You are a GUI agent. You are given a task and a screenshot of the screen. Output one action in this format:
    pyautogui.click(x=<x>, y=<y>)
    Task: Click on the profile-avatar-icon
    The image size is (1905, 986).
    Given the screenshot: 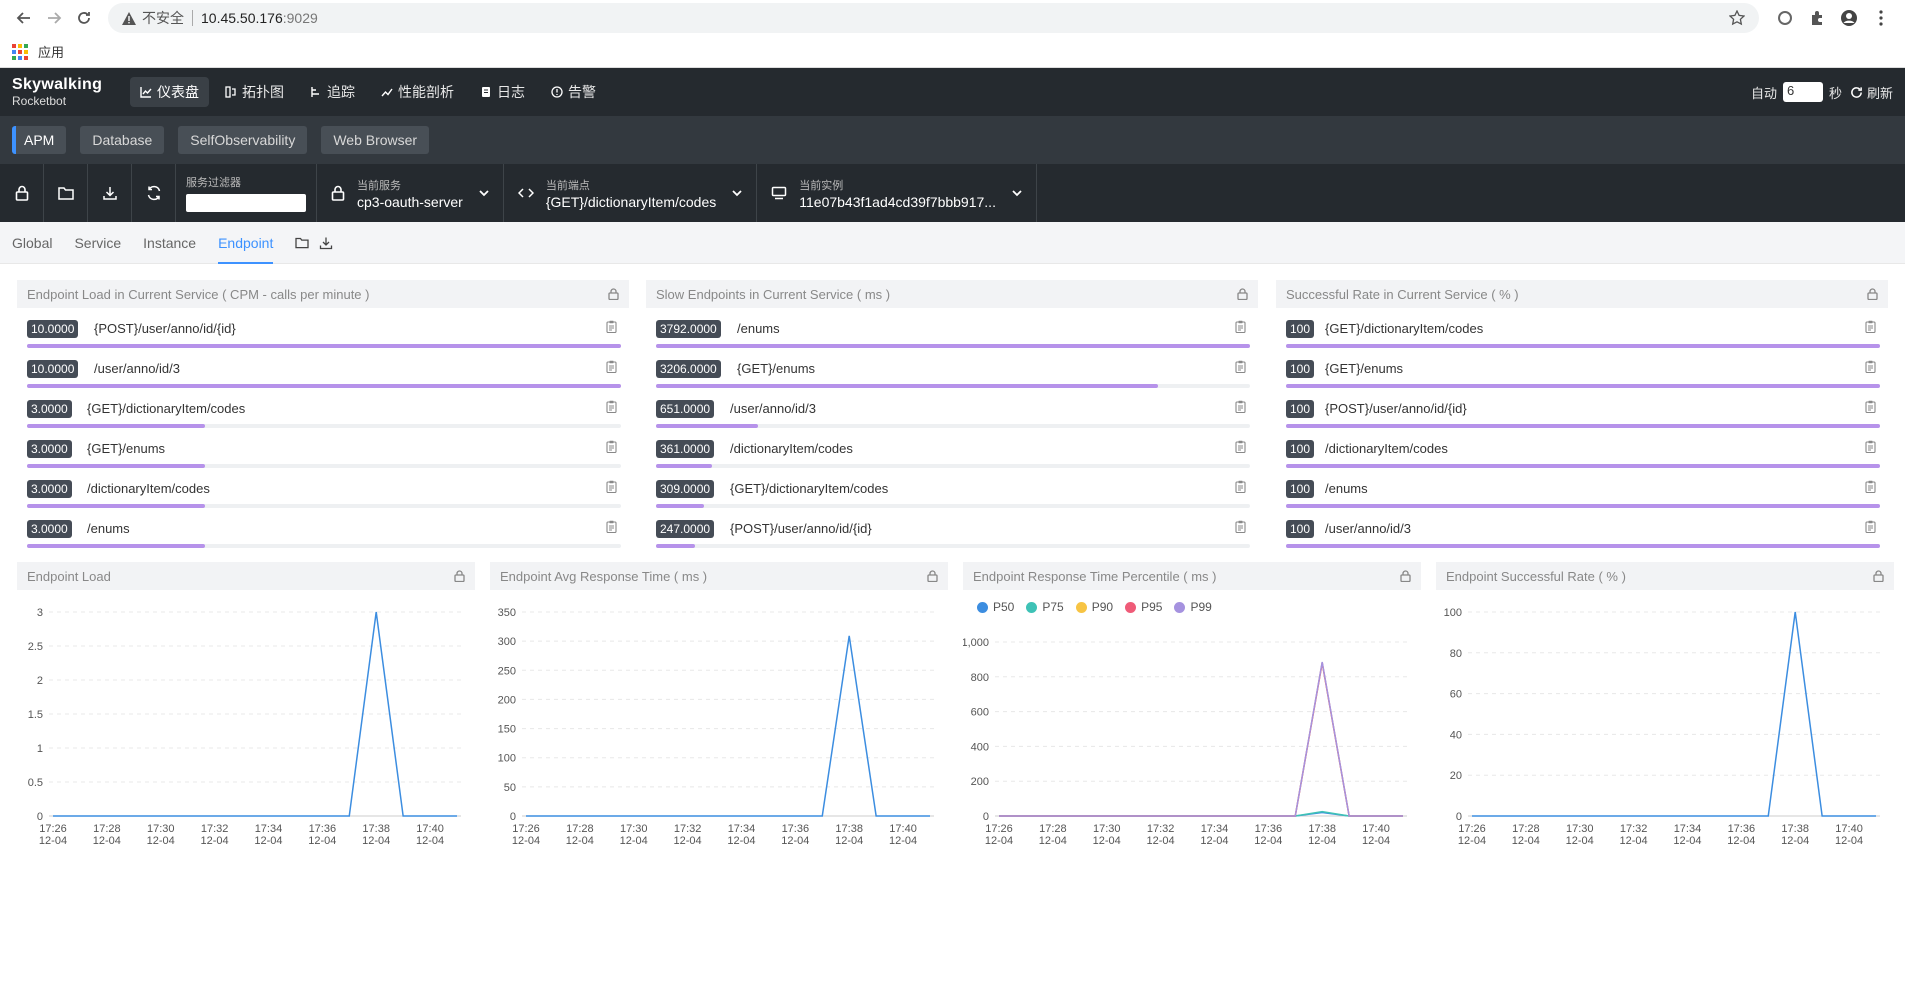 What is the action you would take?
    pyautogui.click(x=1849, y=18)
    